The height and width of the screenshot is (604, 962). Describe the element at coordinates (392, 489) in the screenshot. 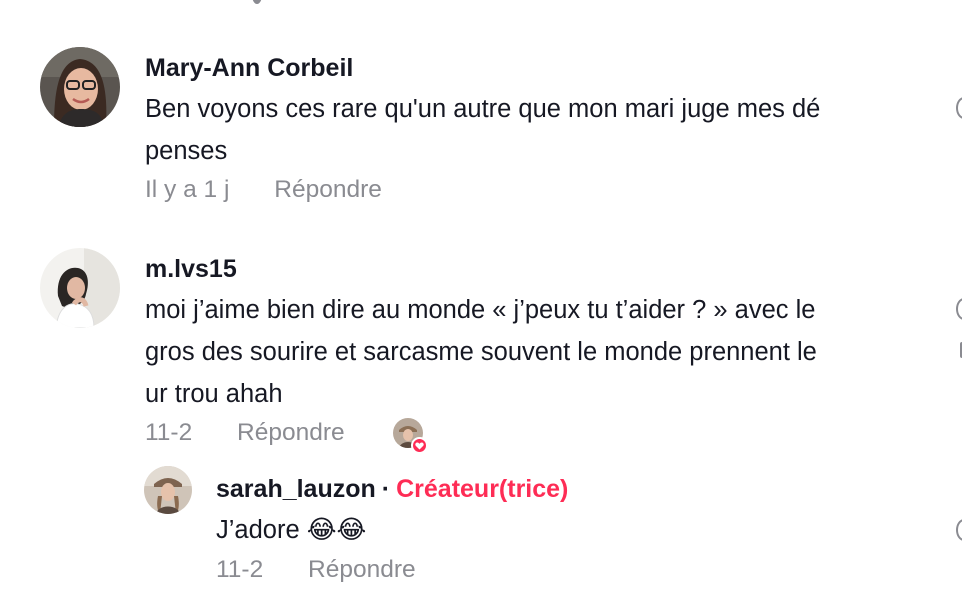

I see `reply-header: sarah_lauzon · Créateur(trice)` at that location.